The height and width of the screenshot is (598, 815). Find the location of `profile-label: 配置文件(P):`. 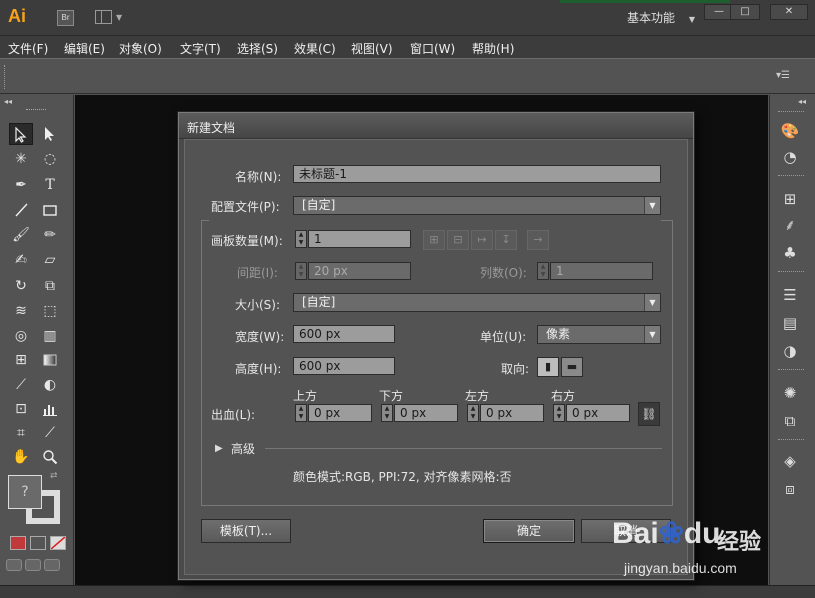

profile-label: 配置文件(P): is located at coordinates (245, 207).